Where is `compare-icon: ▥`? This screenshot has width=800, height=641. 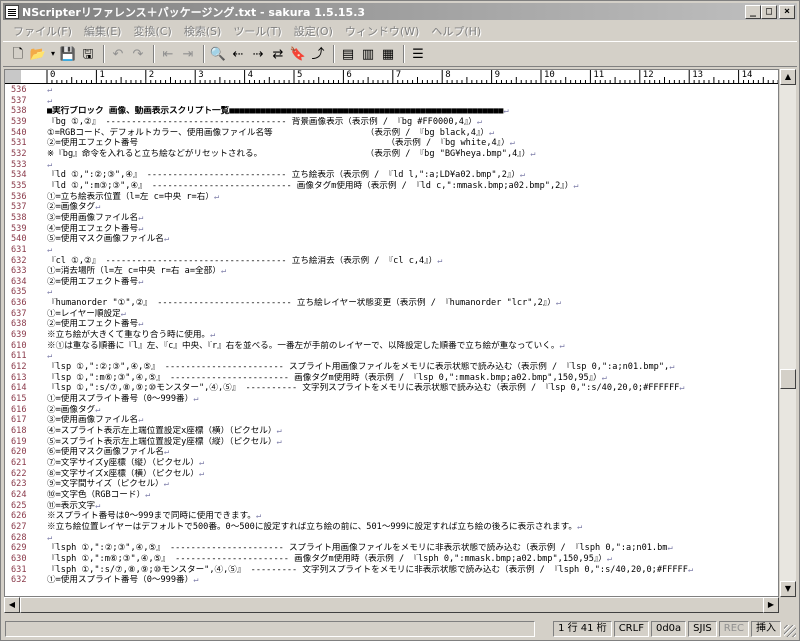
compare-icon: ▥ is located at coordinates (368, 54).